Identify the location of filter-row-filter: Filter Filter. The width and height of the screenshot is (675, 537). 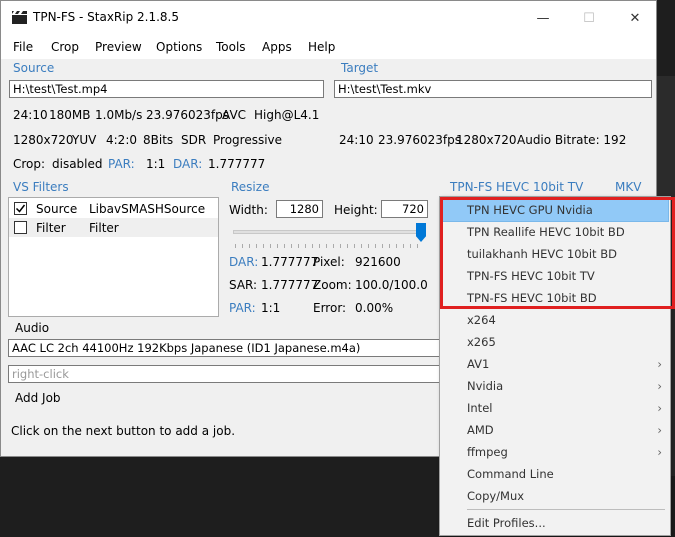
(113, 227).